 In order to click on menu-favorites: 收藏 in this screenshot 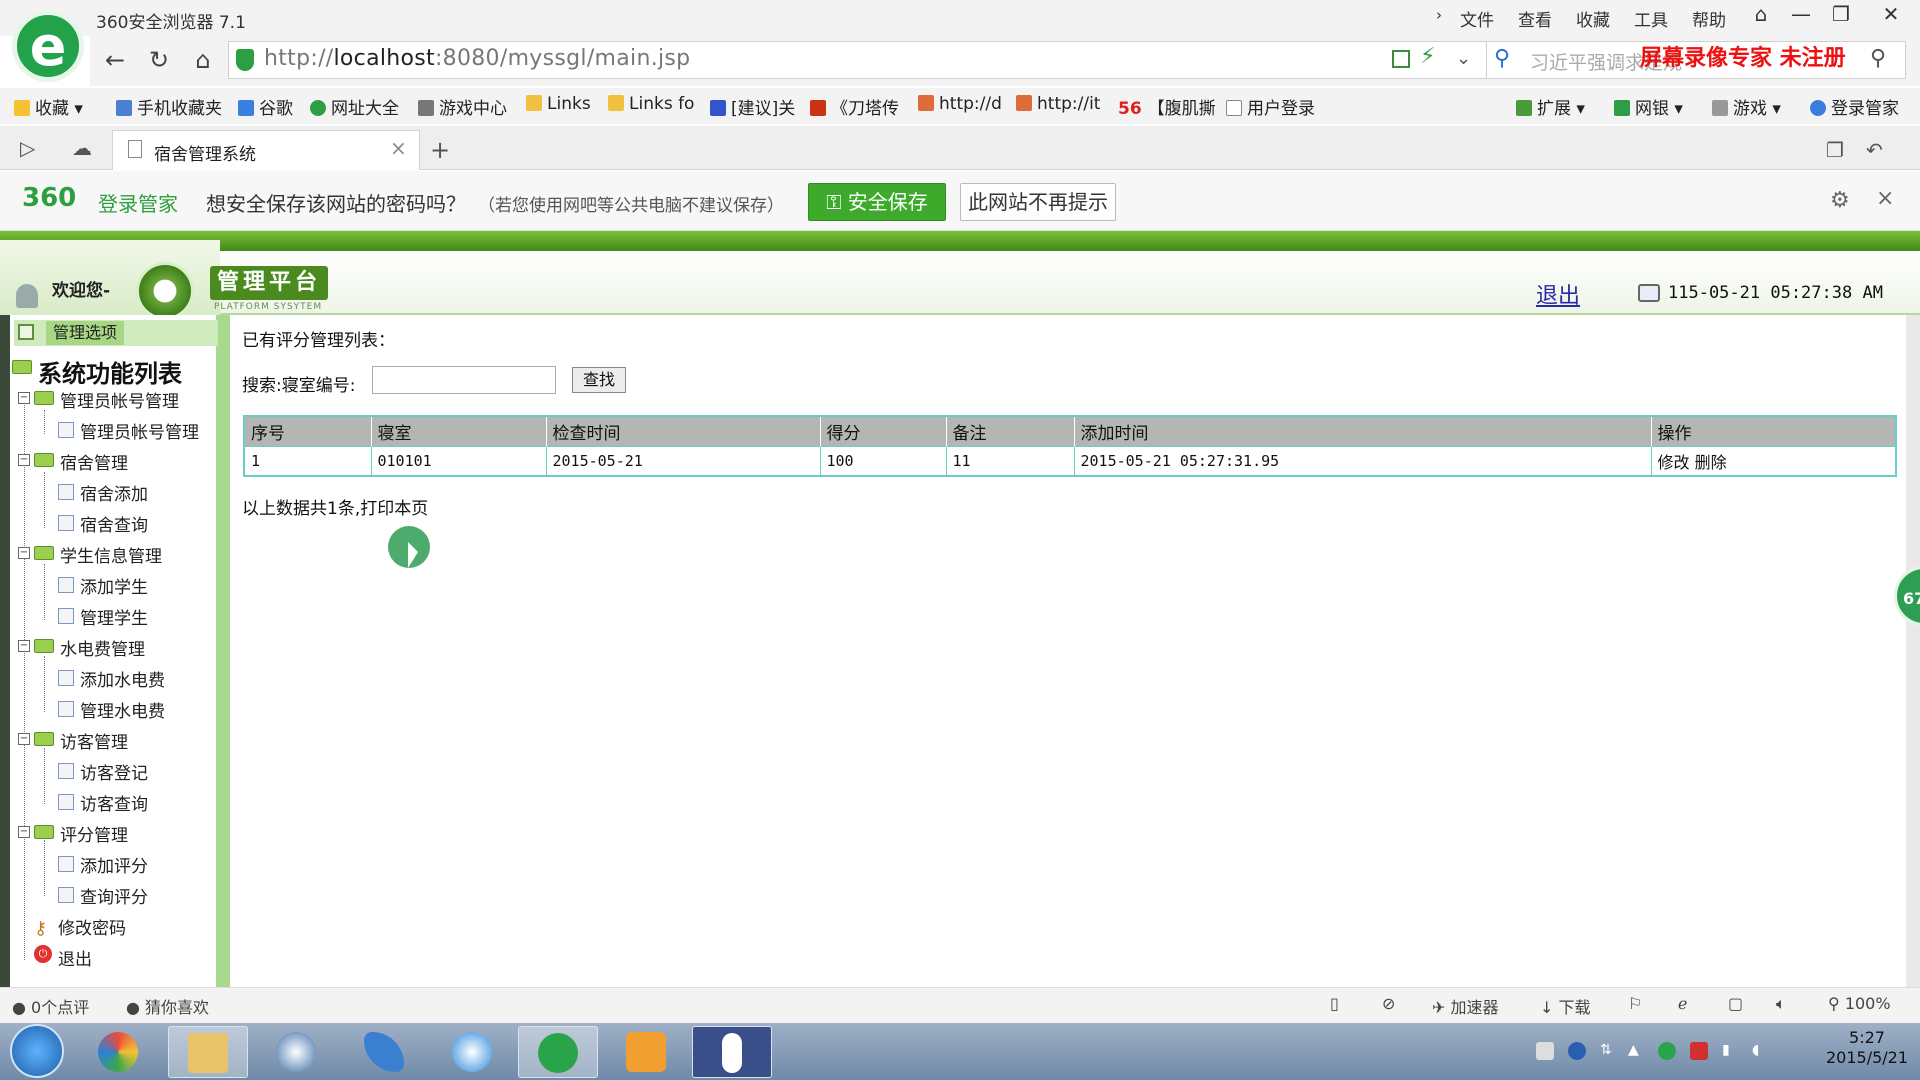, I will do `click(1593, 18)`.